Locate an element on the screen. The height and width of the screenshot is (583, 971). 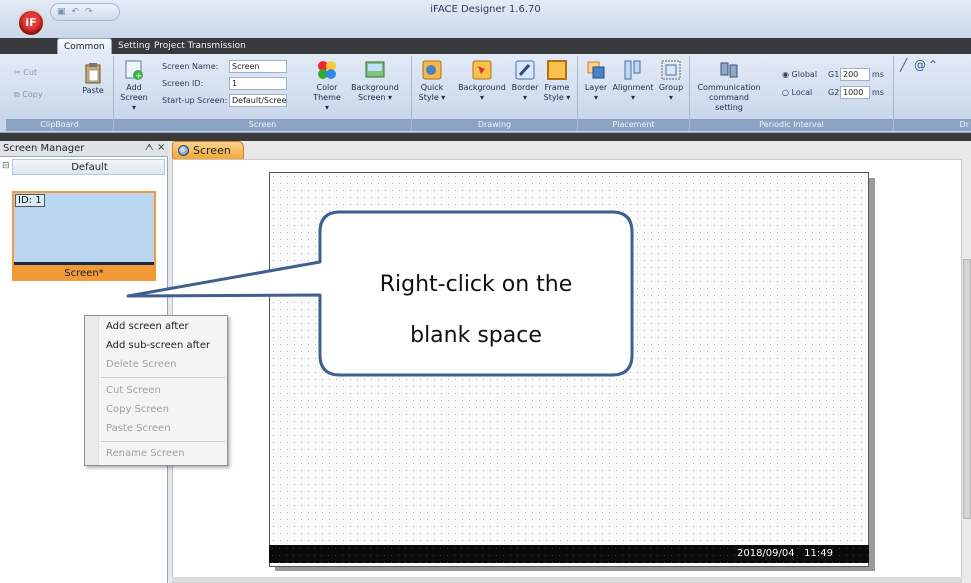
menu-delete-screen: Delete Screen is located at coordinates (141, 364).